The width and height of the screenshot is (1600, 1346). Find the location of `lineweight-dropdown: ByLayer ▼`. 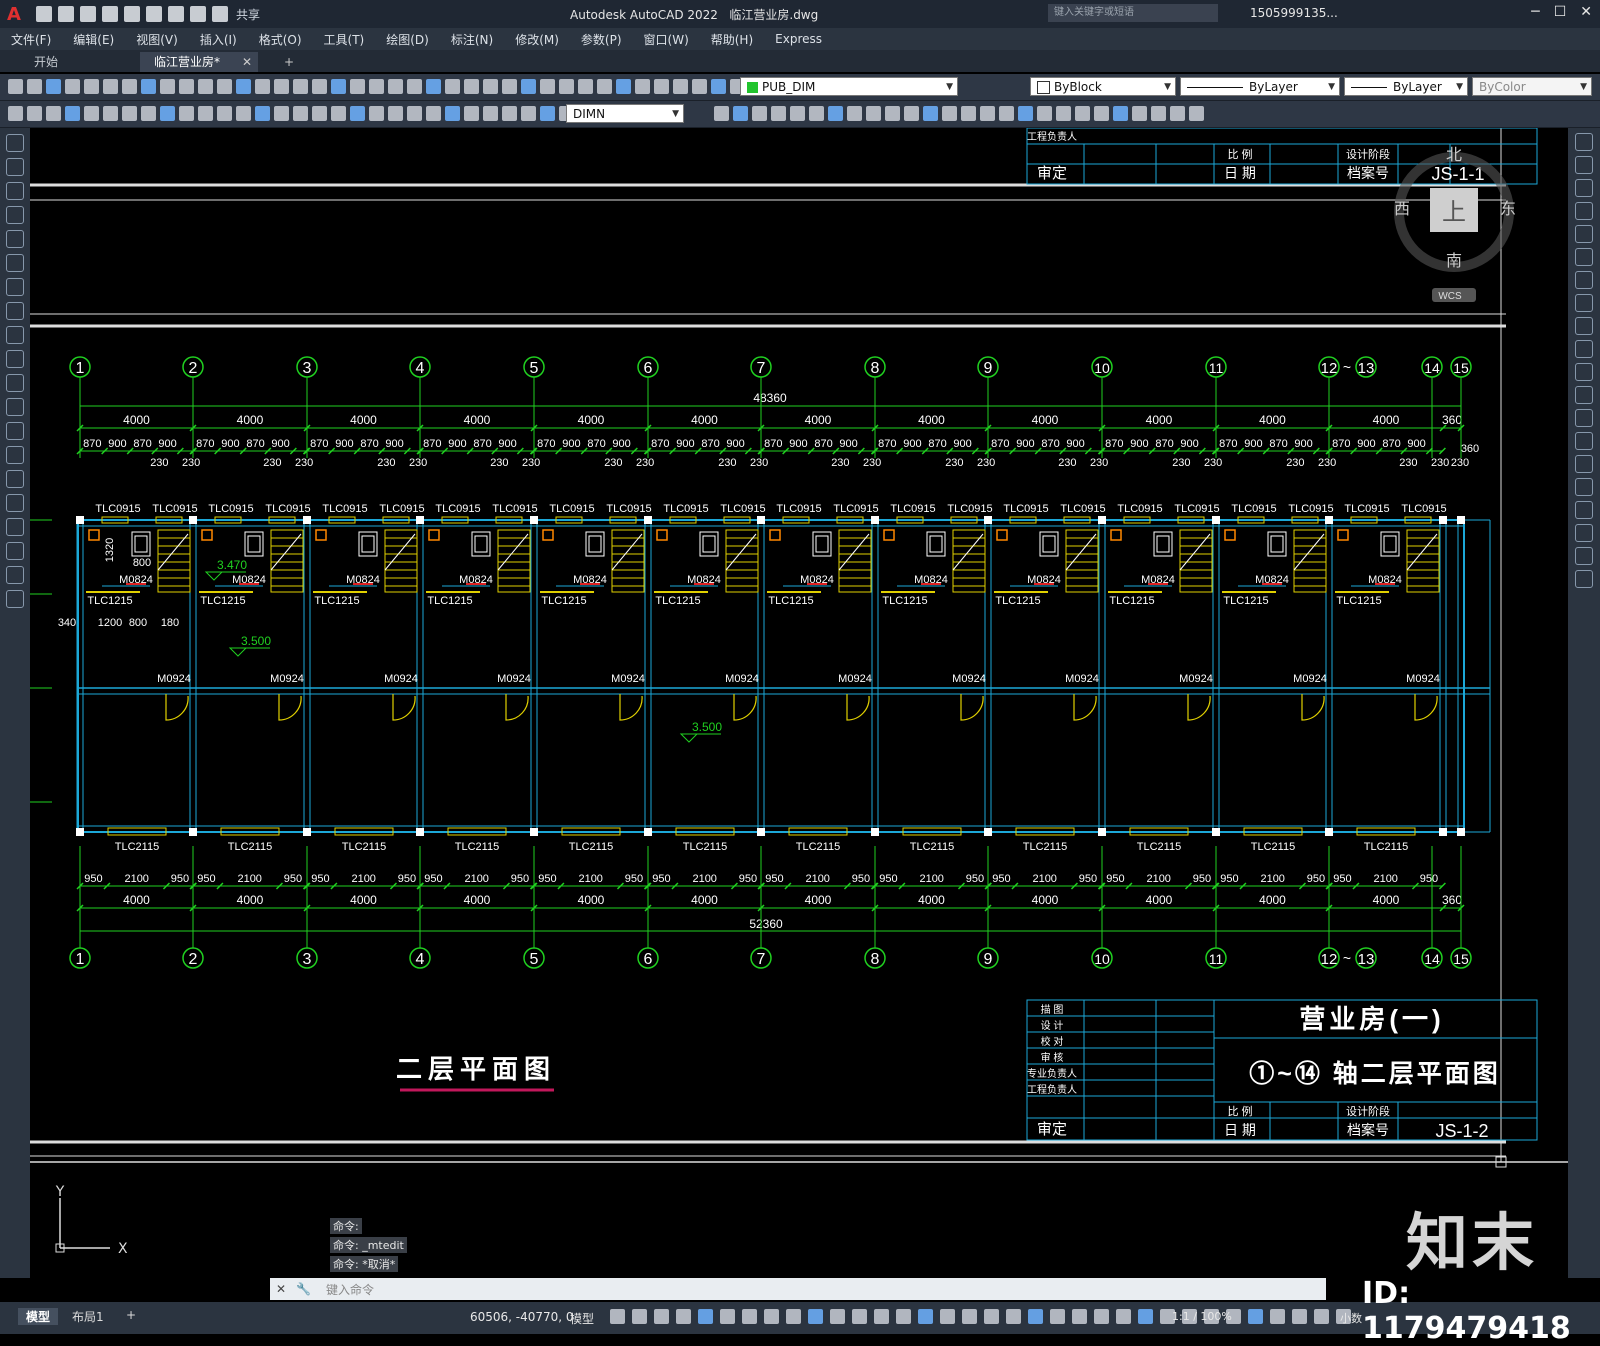

lineweight-dropdown: ByLayer ▼ is located at coordinates (1406, 86).